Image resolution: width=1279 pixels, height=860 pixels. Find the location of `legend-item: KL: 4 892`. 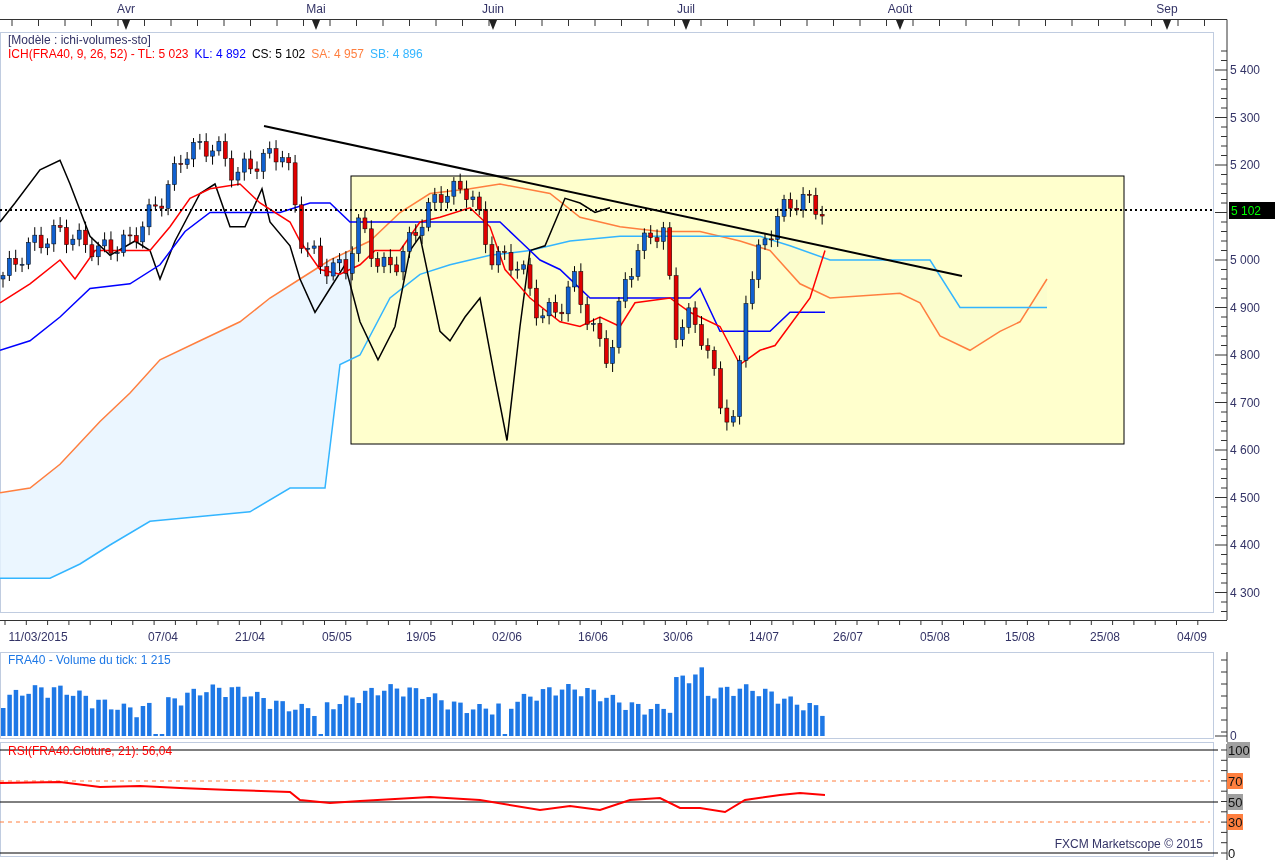

legend-item: KL: 4 892 is located at coordinates (220, 54).